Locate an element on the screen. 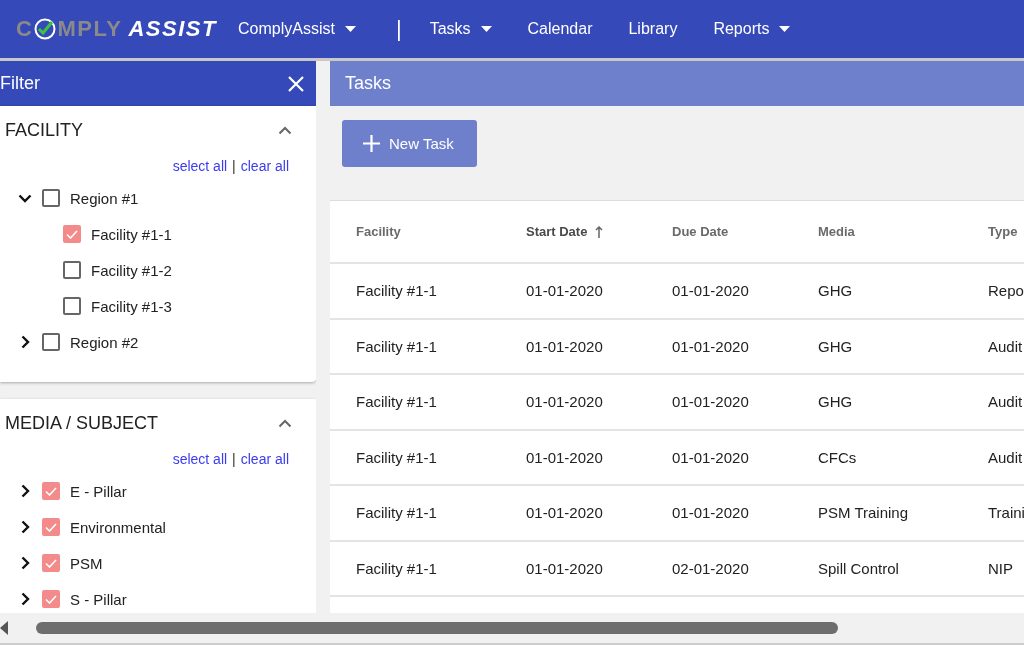 The image size is (1024, 645). tasks-title: Tasks is located at coordinates (368, 83).